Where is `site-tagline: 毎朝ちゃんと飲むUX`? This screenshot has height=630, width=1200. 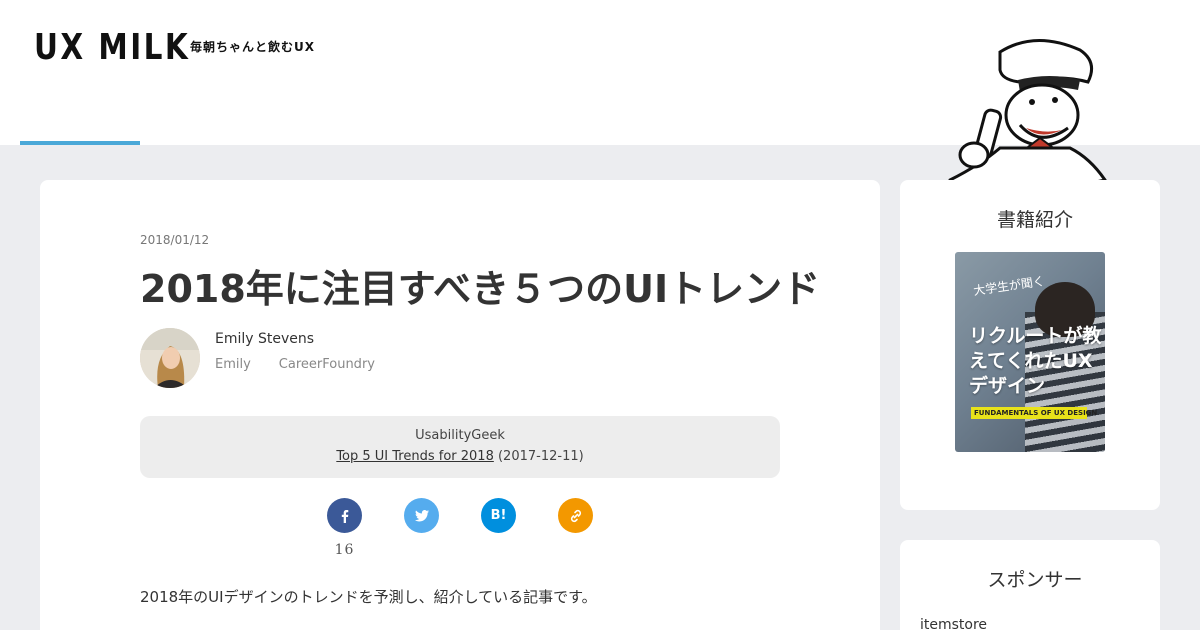
site-tagline: 毎朝ちゃんと飲むUX is located at coordinates (252, 47).